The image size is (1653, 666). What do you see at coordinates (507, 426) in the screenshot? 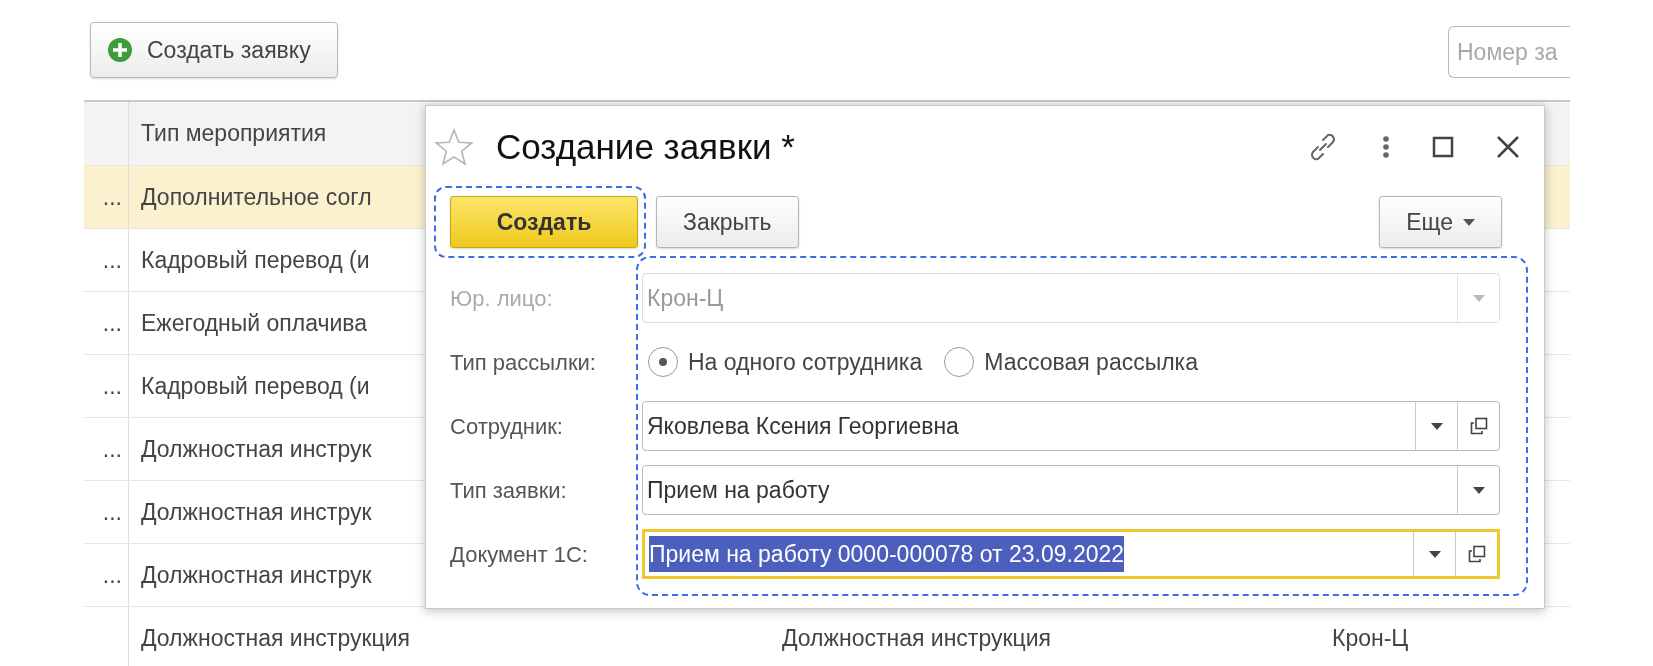
I see `field-label: Сотрудник:` at bounding box center [507, 426].